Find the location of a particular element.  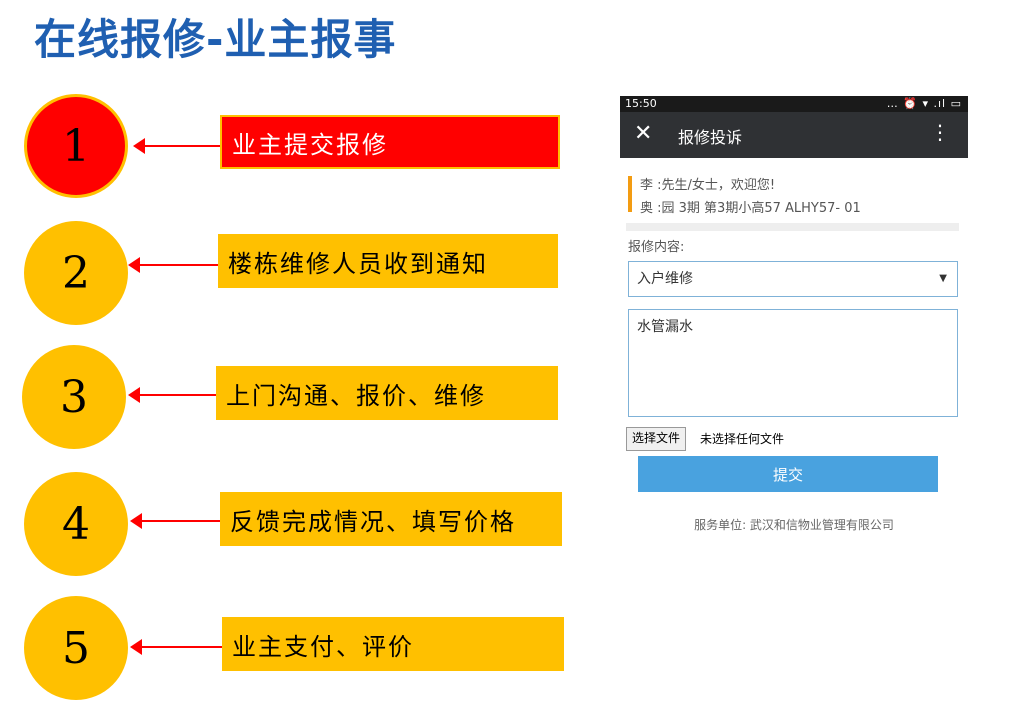

step-2-number: 2 is located at coordinates (76, 273).